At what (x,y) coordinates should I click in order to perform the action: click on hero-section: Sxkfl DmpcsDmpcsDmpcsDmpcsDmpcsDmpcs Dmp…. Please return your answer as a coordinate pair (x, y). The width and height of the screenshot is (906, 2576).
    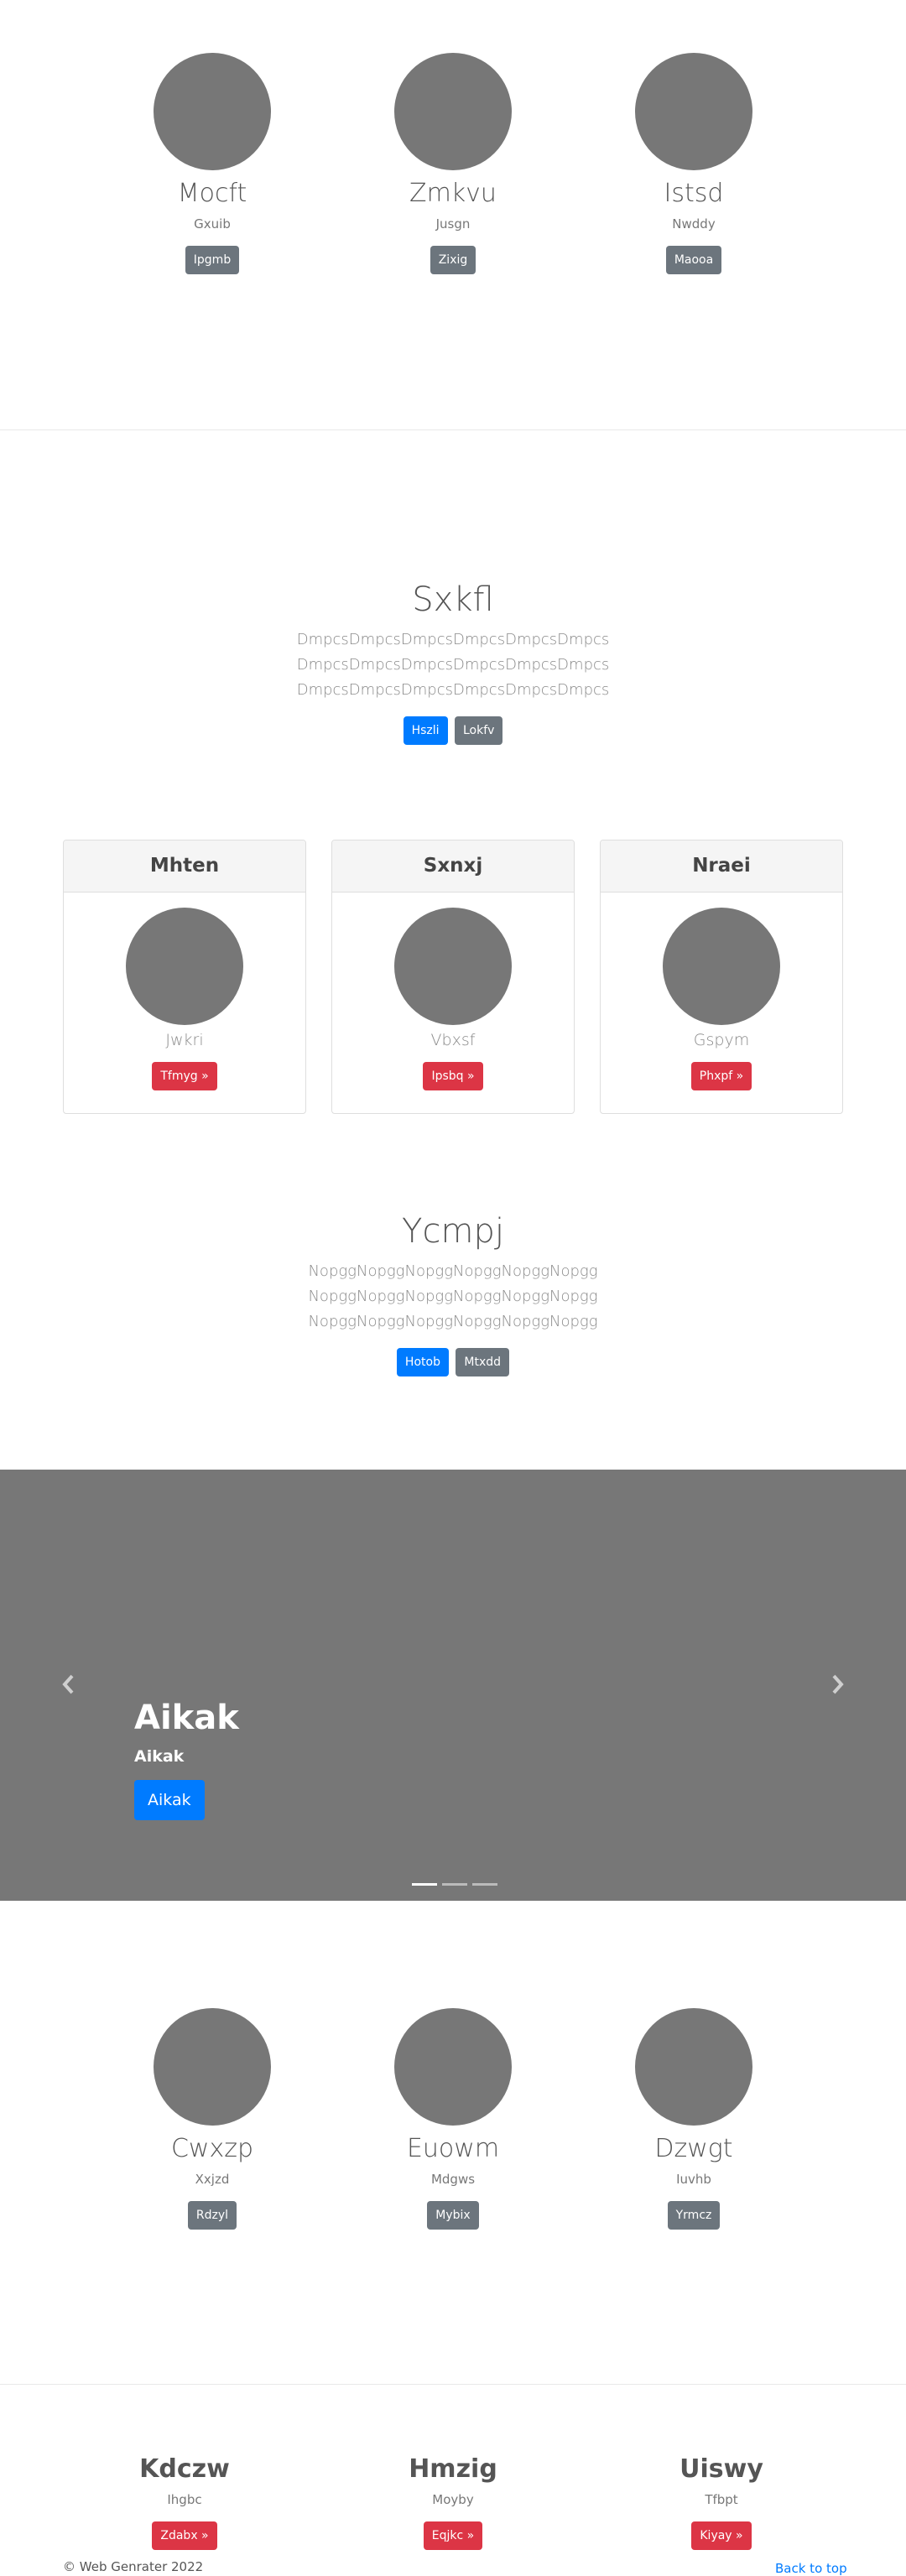
    Looking at the image, I should click on (453, 662).